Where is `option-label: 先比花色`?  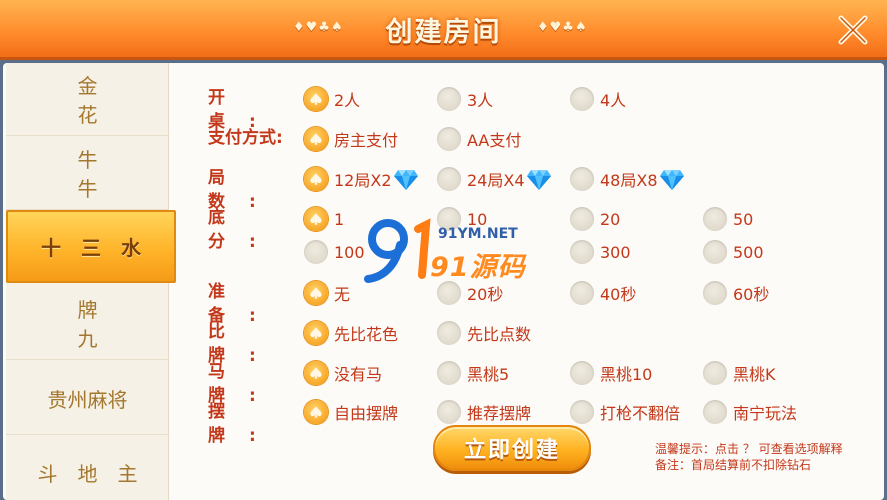 option-label: 先比花色 is located at coordinates (366, 334).